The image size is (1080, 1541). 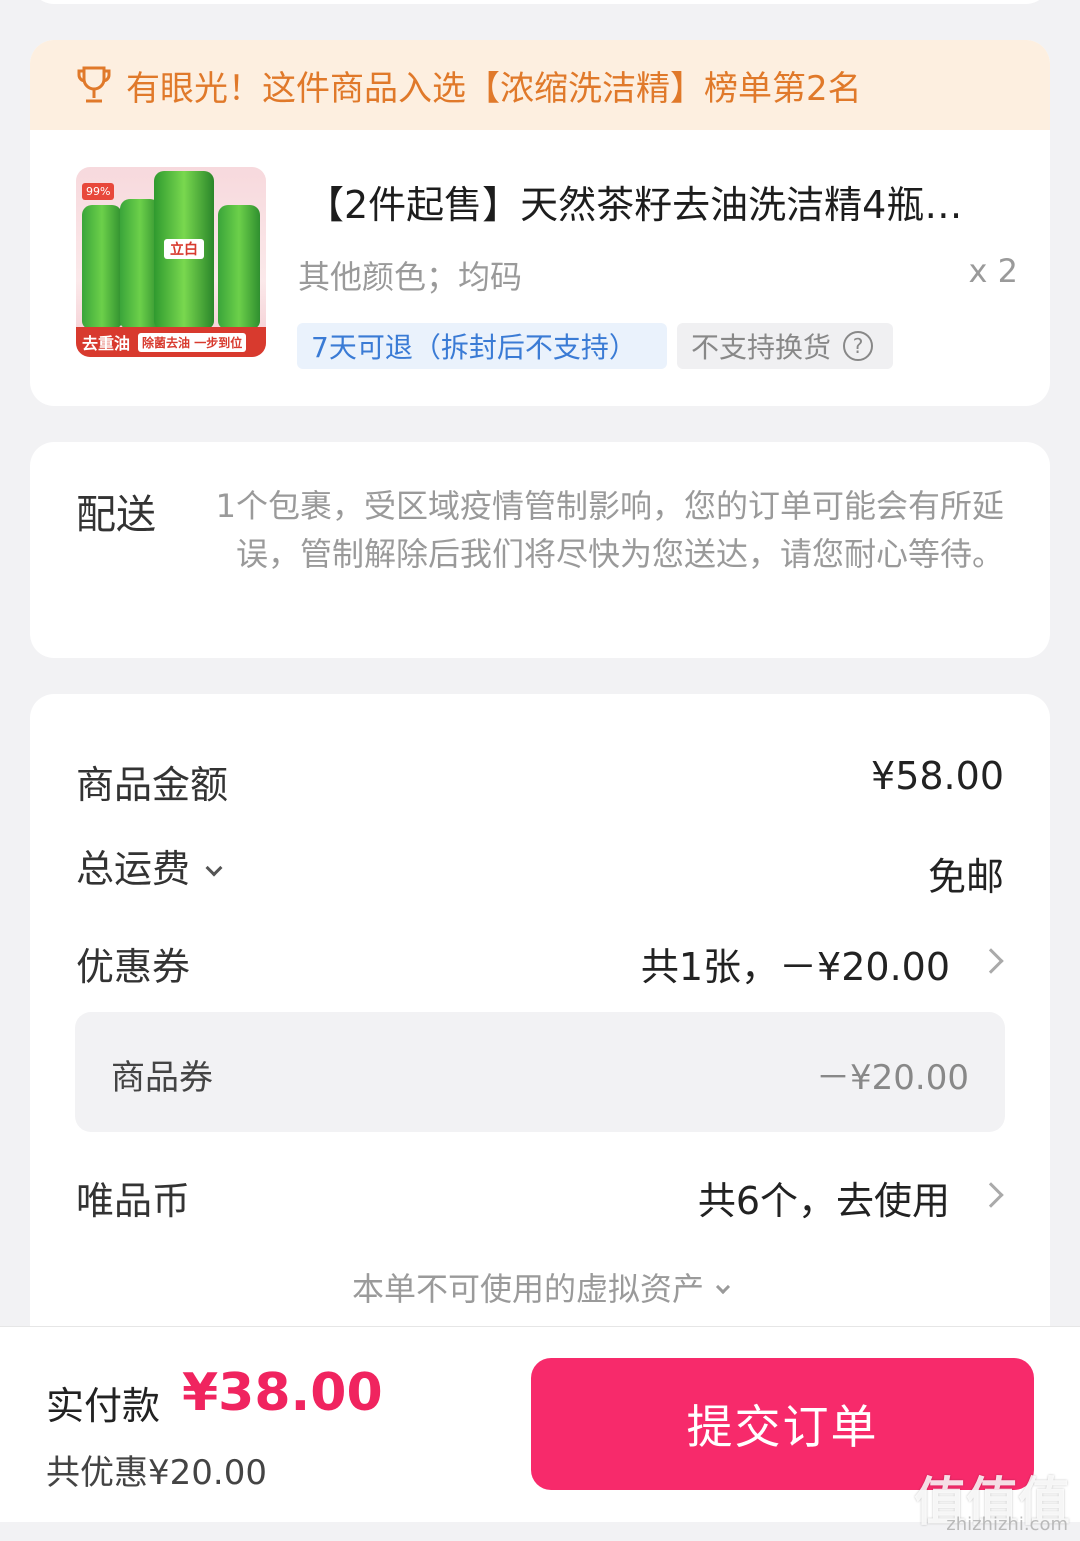 I want to click on coins-value: 共6个，去使用, so click(x=824, y=1197).